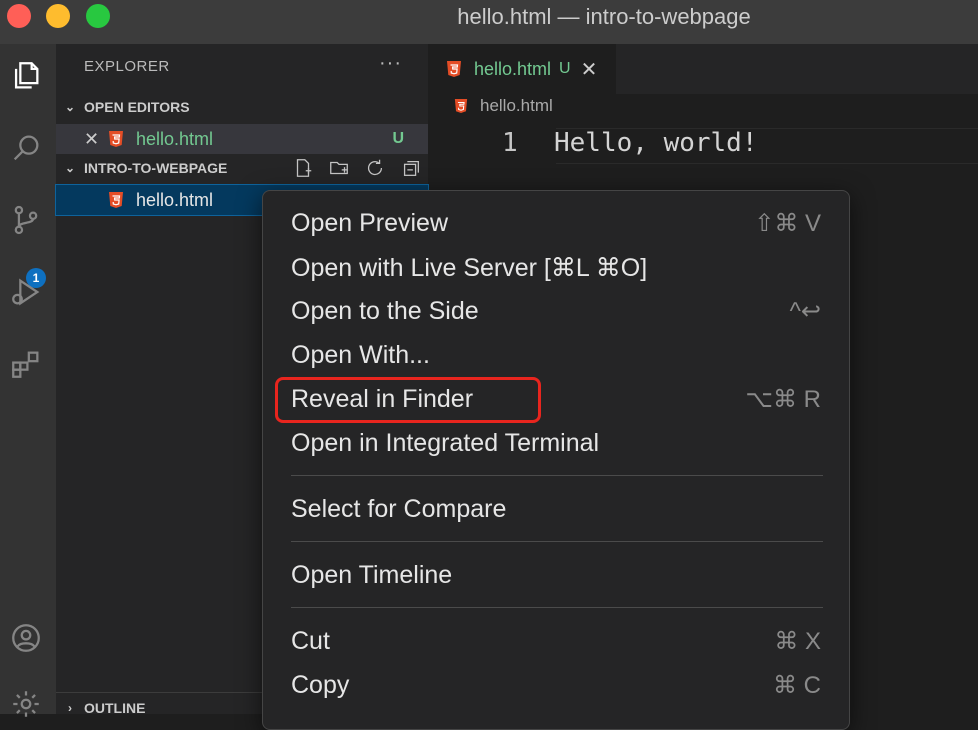 This screenshot has height=730, width=978. What do you see at coordinates (408, 400) in the screenshot?
I see `highlight-annotation-box` at bounding box center [408, 400].